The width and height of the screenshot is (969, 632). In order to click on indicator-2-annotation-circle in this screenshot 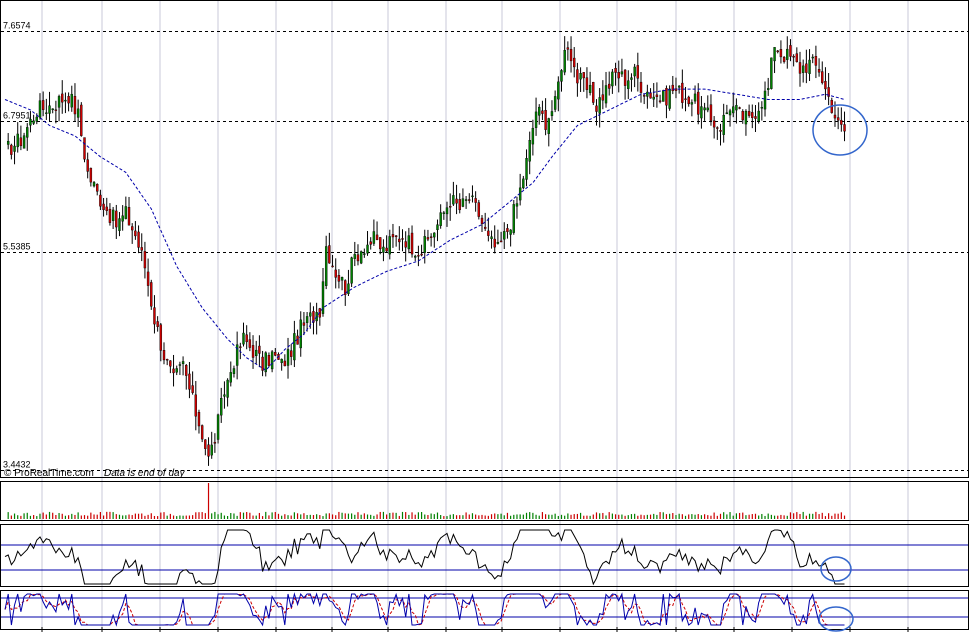, I will do `click(836, 619)`.